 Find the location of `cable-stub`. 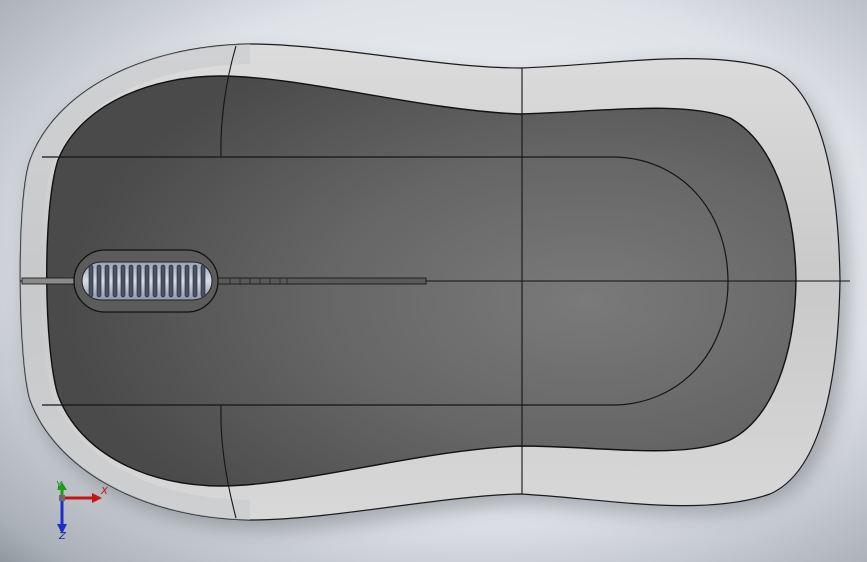

cable-stub is located at coordinates (50, 281).